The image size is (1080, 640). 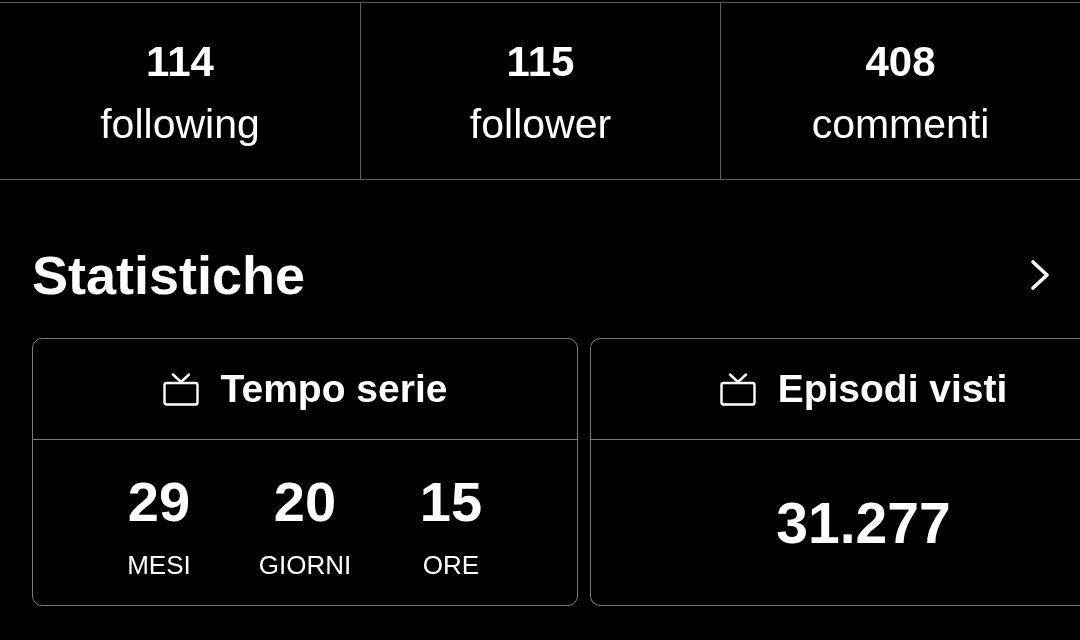 What do you see at coordinates (451, 502) in the screenshot?
I see `stat-number: 15` at bounding box center [451, 502].